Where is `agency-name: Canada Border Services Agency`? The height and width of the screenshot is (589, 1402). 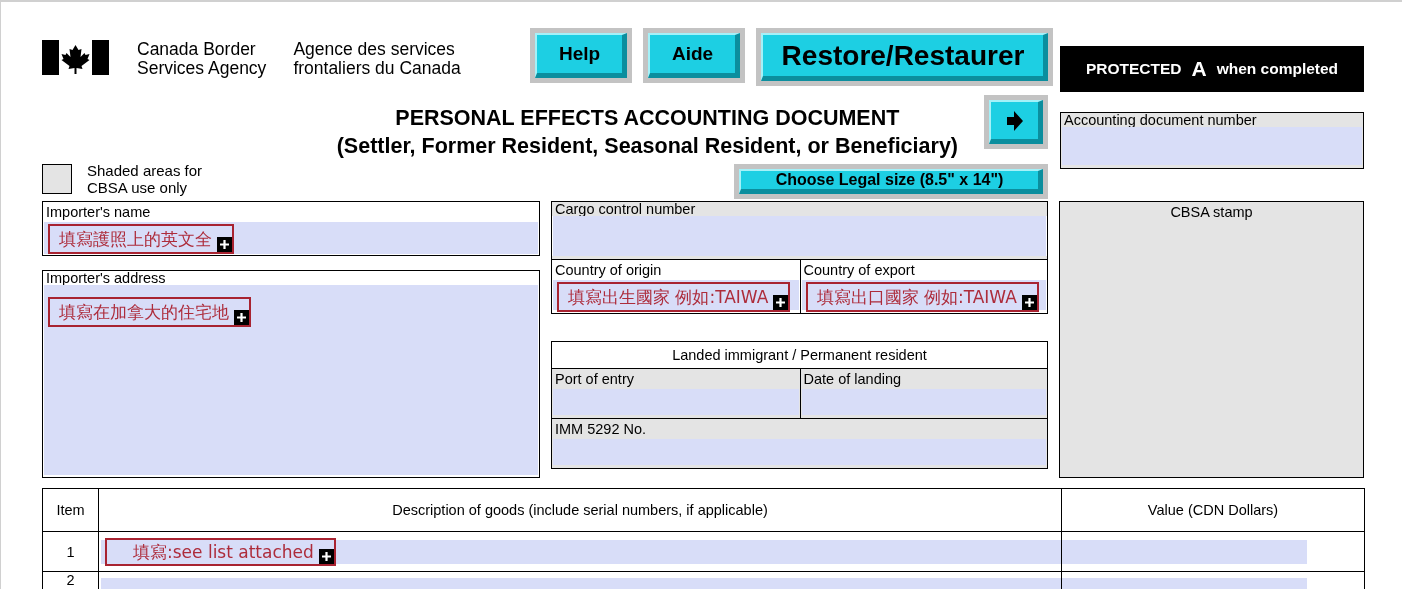 agency-name: Canada Border Services Agency is located at coordinates (202, 59).